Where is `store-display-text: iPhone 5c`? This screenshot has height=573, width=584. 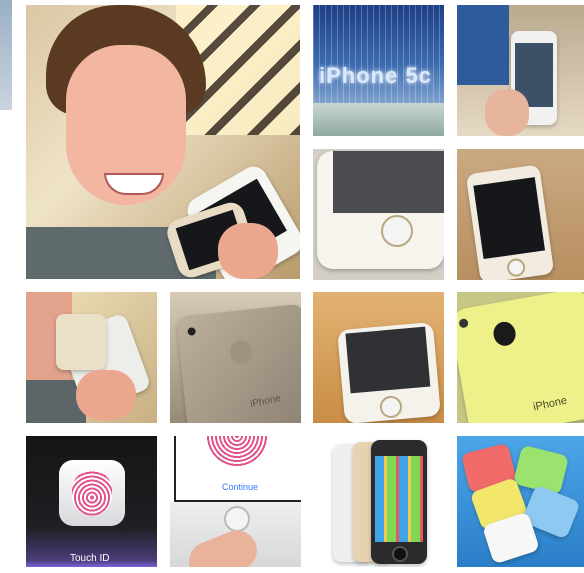
store-display-text: iPhone 5c is located at coordinates (375, 75).